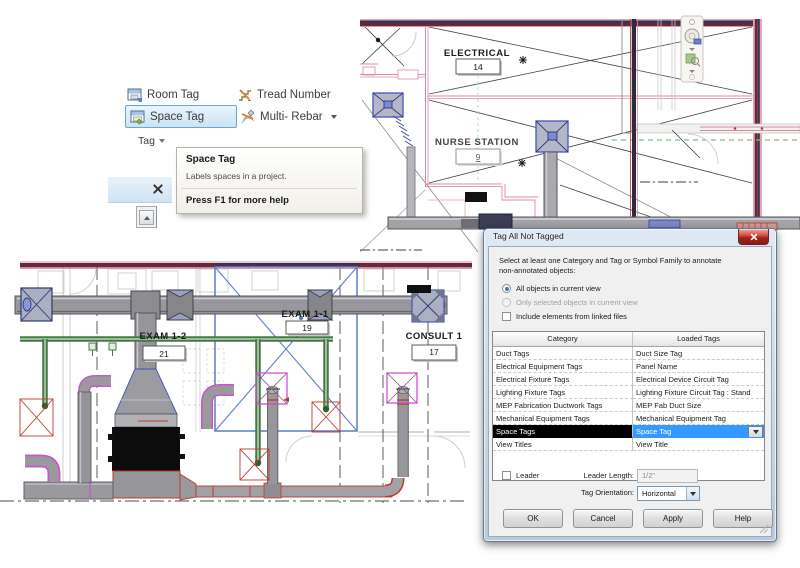  Describe the element at coordinates (305, 322) in the screenshot. I see `room-tag-exam-1-1: EXAM 1-1 19` at that location.